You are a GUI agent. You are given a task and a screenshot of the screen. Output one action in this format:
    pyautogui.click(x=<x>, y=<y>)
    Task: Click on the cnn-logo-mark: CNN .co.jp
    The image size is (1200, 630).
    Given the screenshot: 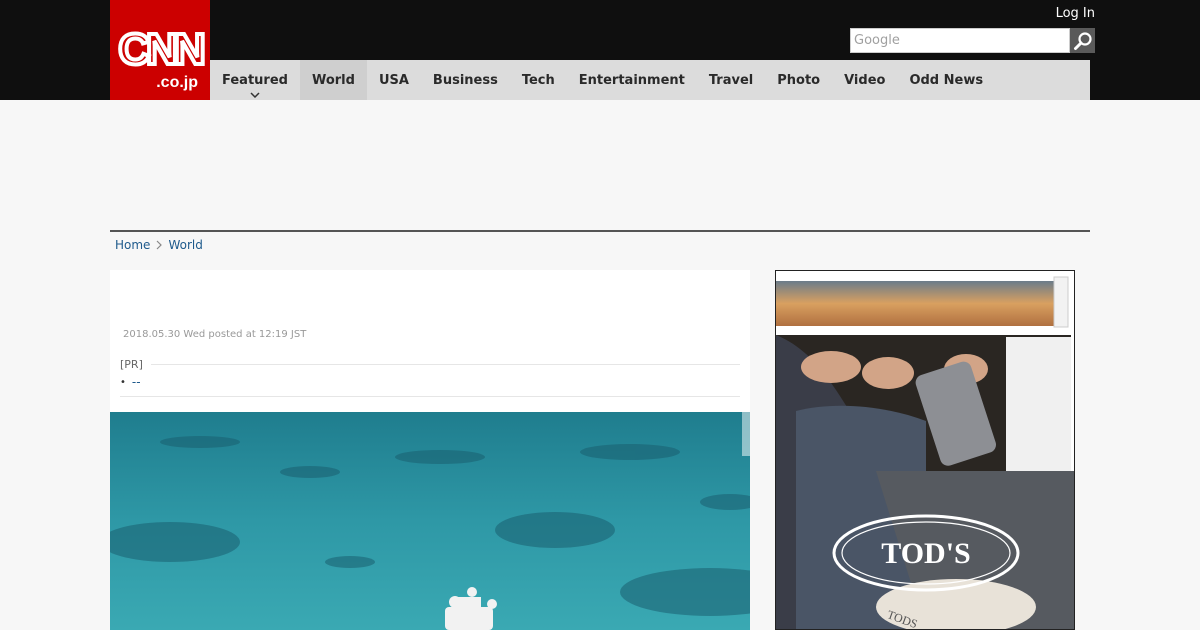 What is the action you would take?
    pyautogui.click(x=162, y=57)
    